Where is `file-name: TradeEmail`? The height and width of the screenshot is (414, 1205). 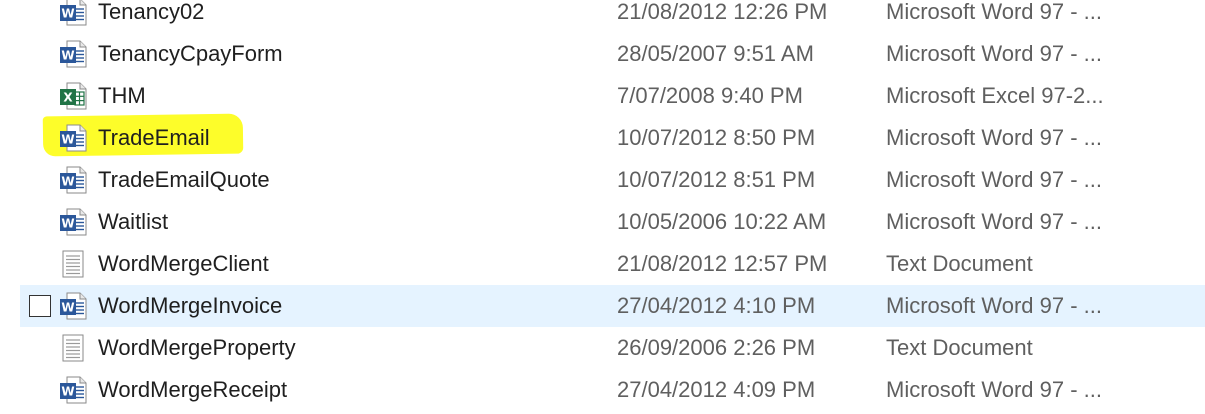 file-name: TradeEmail is located at coordinates (154, 137).